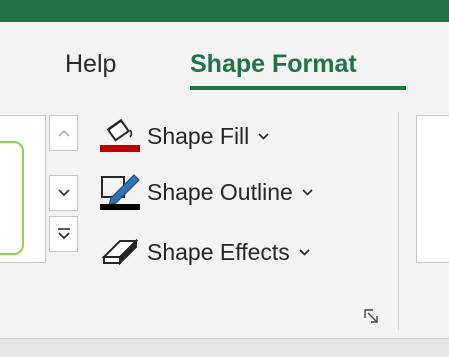 This screenshot has height=357, width=449. I want to click on gallery-scroll-down-button, so click(63, 193).